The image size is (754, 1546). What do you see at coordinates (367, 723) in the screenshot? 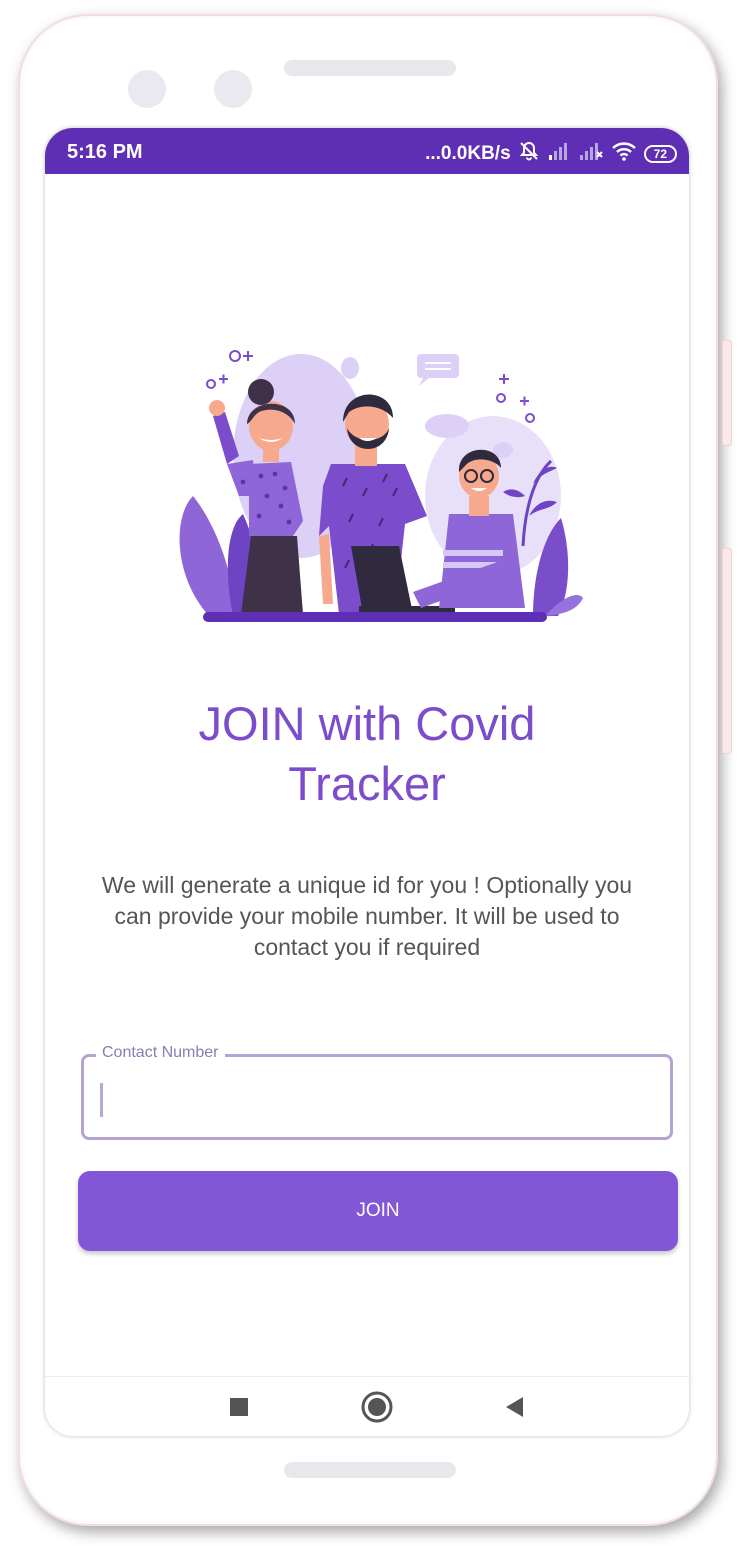
I see `title-line-1: JOIN with Covid` at bounding box center [367, 723].